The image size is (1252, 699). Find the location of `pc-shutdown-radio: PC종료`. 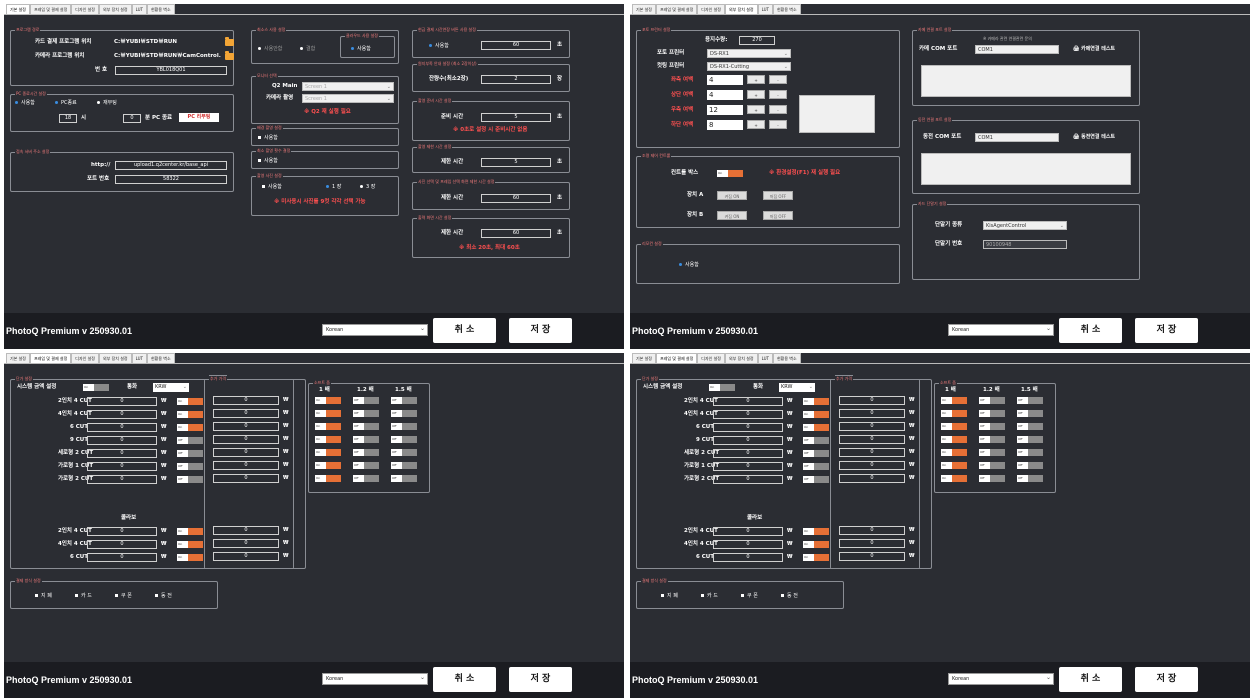

pc-shutdown-radio: PC종료 is located at coordinates (66, 103).